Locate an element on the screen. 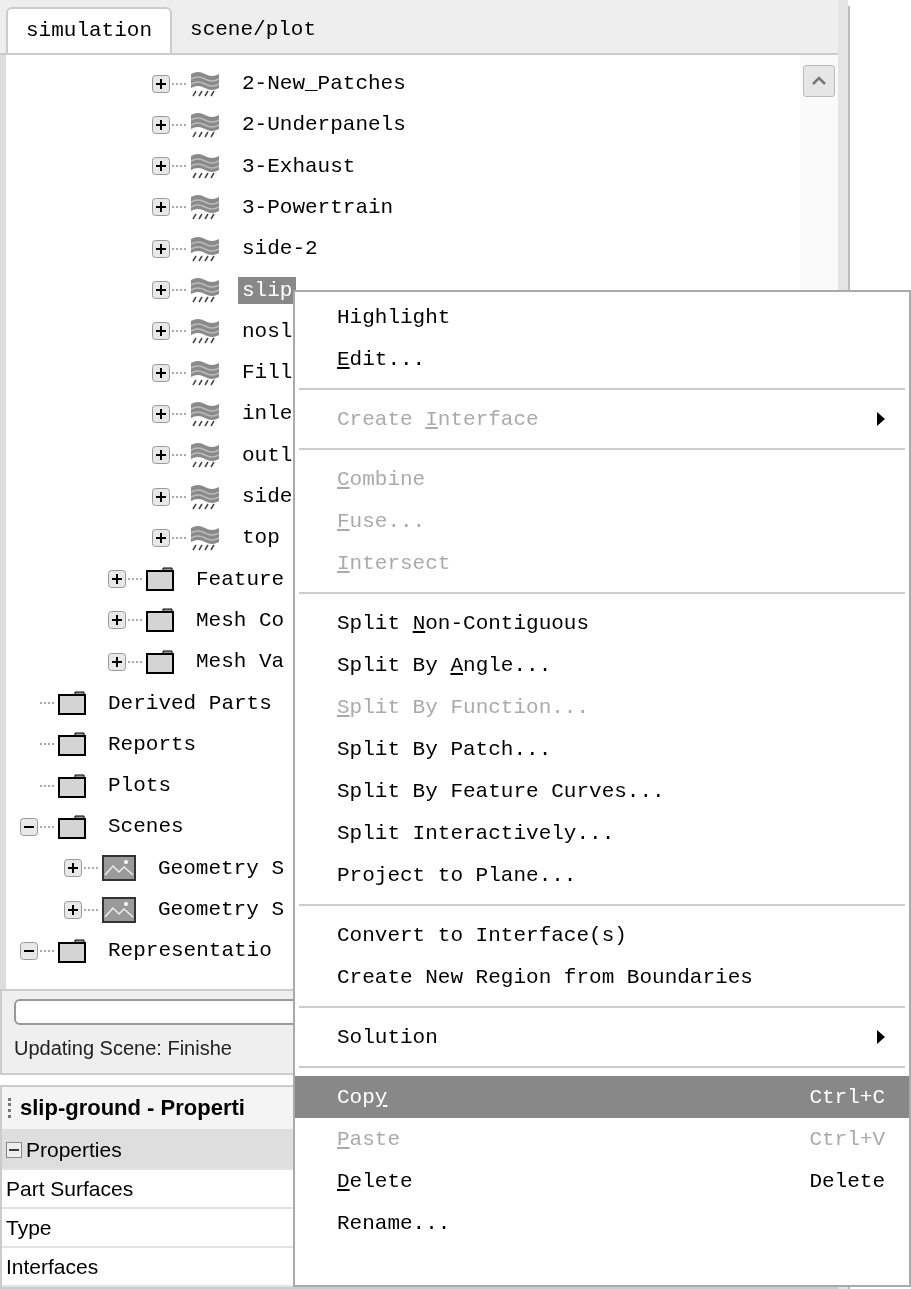 Image resolution: width=911 pixels, height=1289 pixels. grip-icon is located at coordinates (11, 1108).